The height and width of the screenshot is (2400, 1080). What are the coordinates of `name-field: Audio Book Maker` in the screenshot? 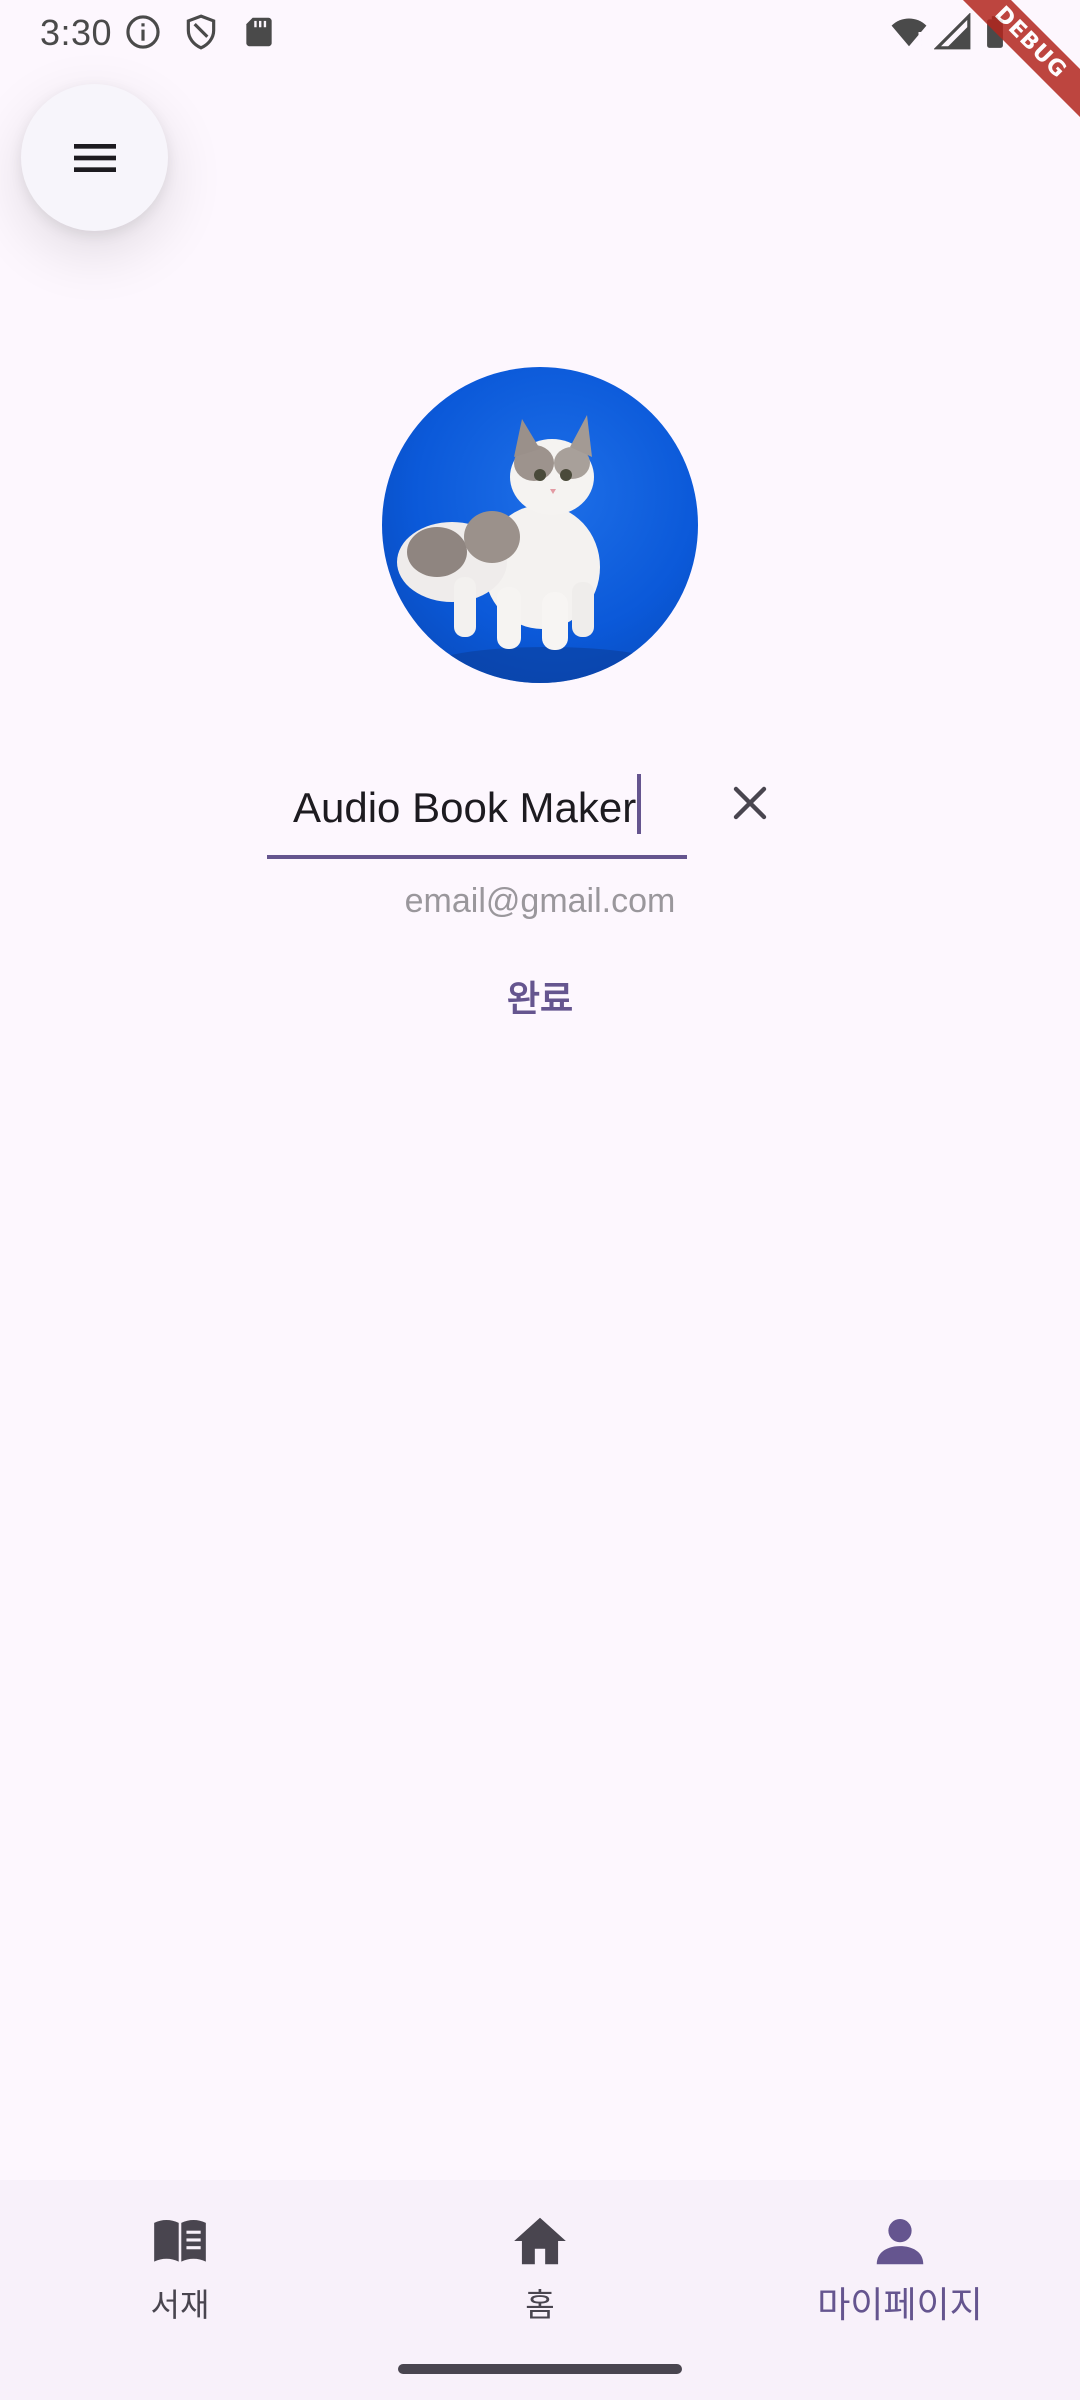 It's located at (477, 805).